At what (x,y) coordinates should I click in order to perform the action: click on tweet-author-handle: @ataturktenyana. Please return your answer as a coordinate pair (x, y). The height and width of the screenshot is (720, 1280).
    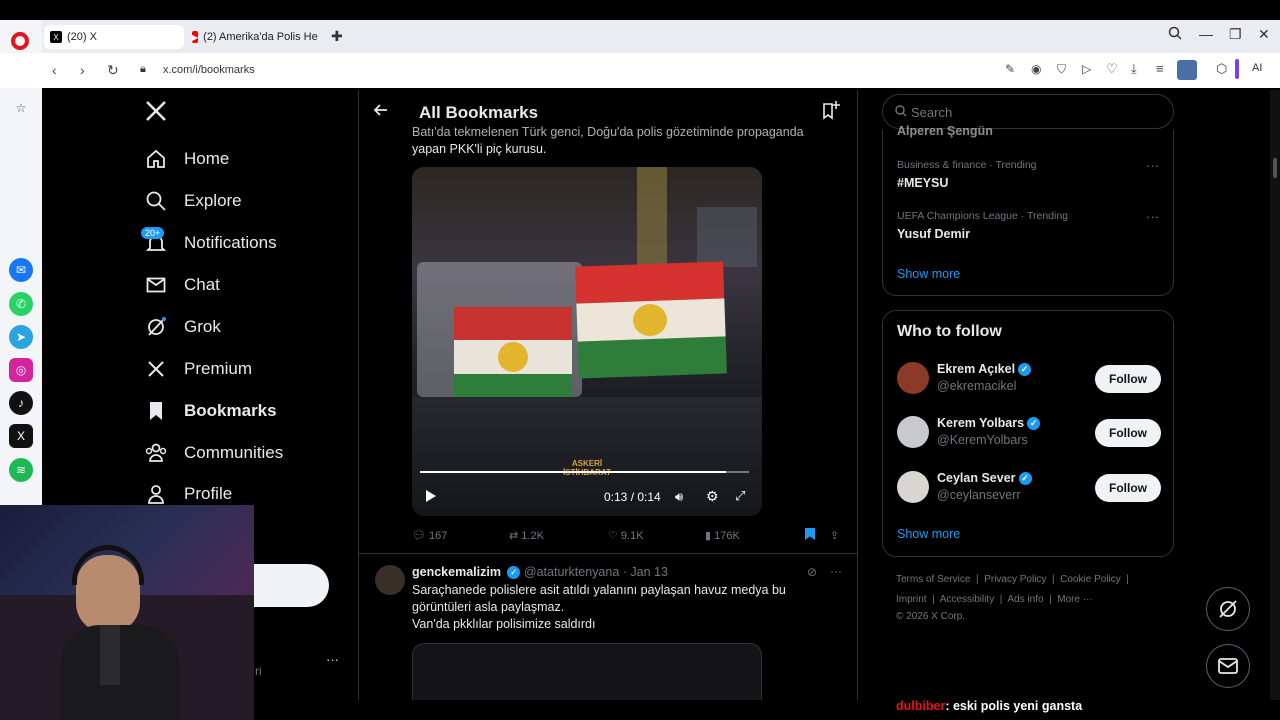
    Looking at the image, I should click on (571, 572).